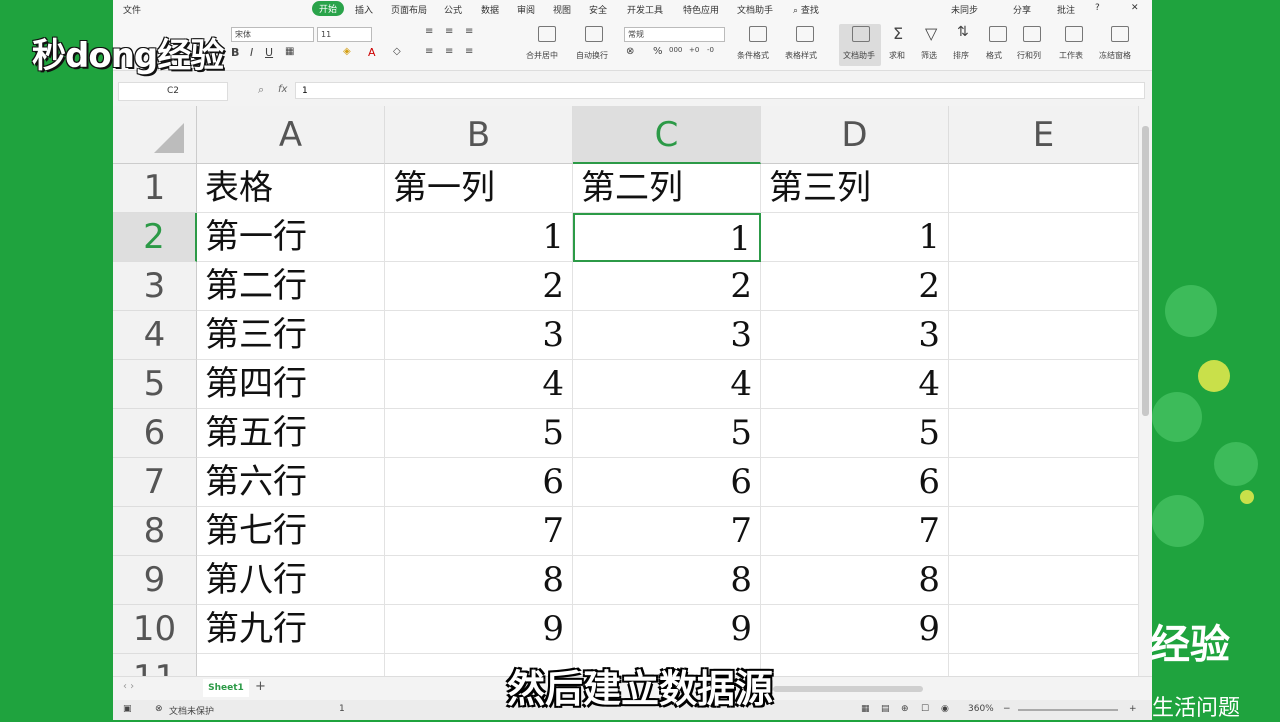  I want to click on row-header-5: 5, so click(155, 384).